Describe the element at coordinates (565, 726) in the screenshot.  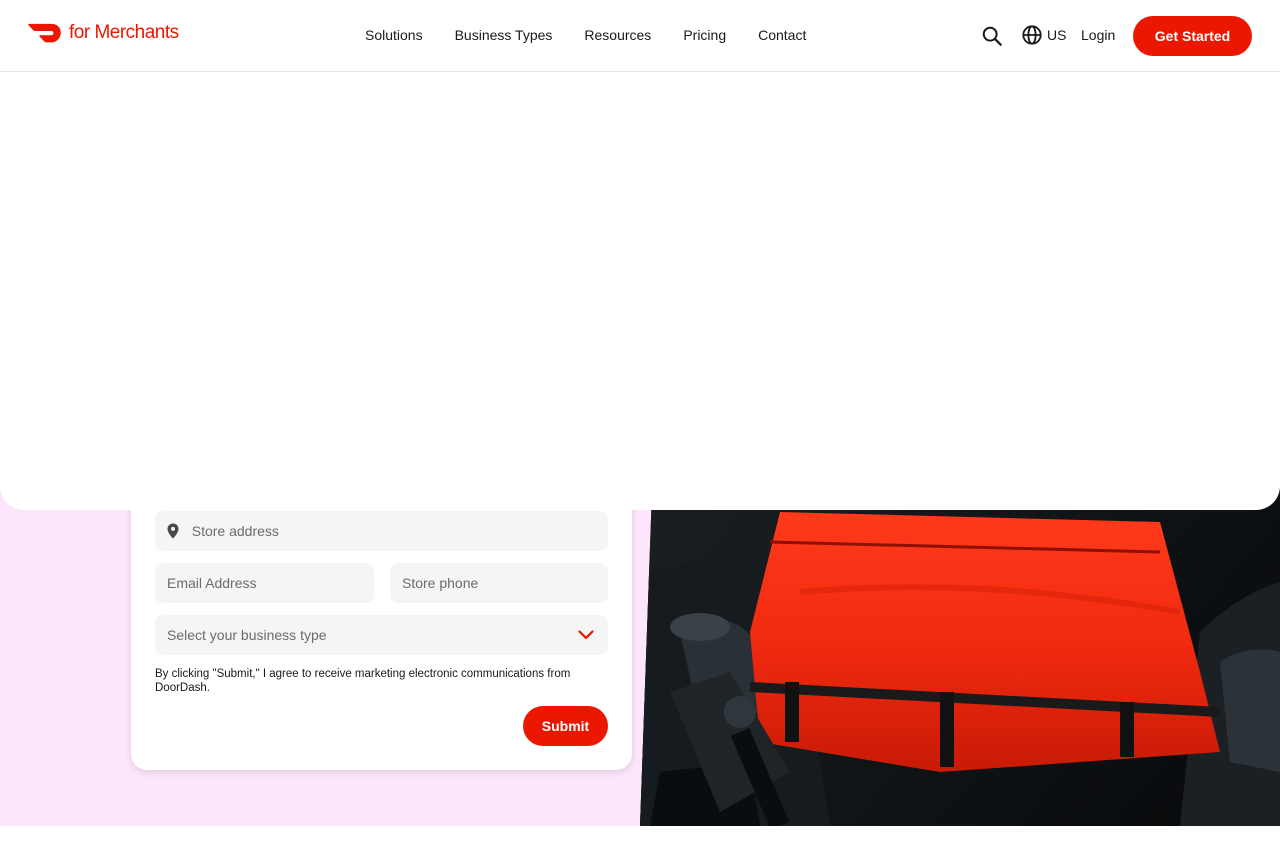
I see `submit-button: Submit` at that location.